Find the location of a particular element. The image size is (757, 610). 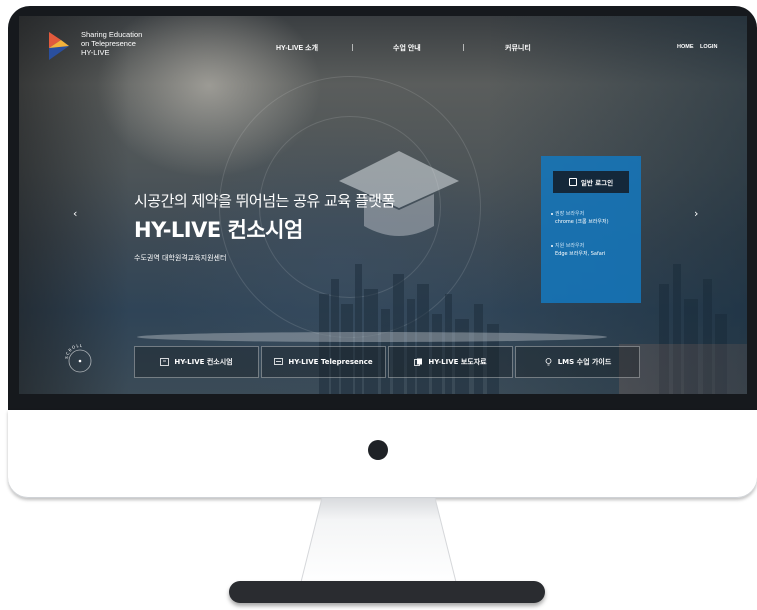

monitor-stand-neck is located at coordinates (378, 542).